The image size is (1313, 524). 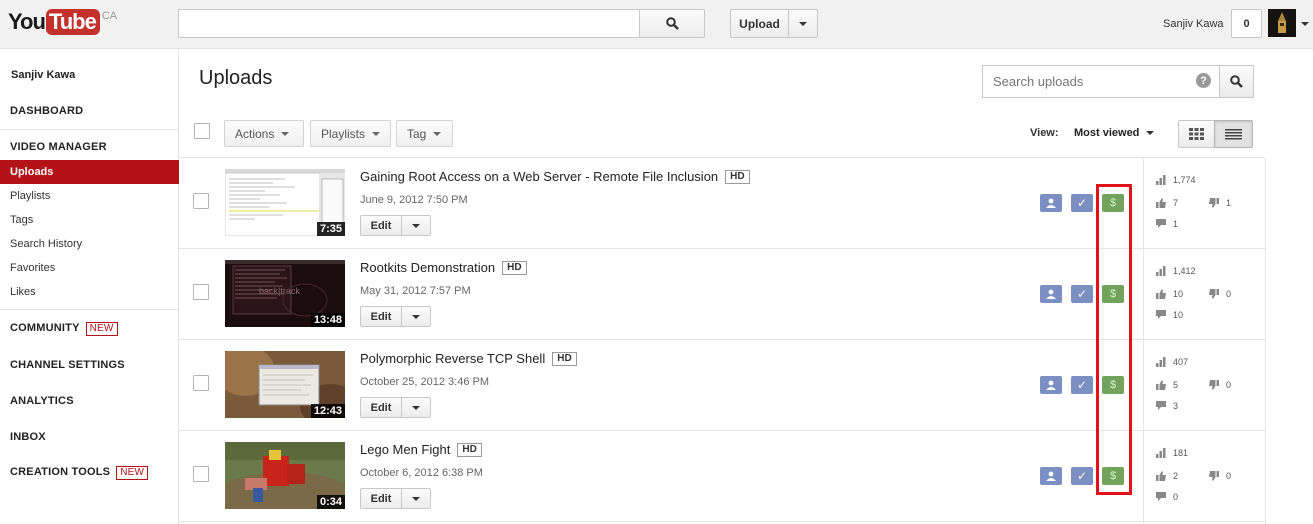 I want to click on video-duration: 0:34, so click(x=330, y=502).